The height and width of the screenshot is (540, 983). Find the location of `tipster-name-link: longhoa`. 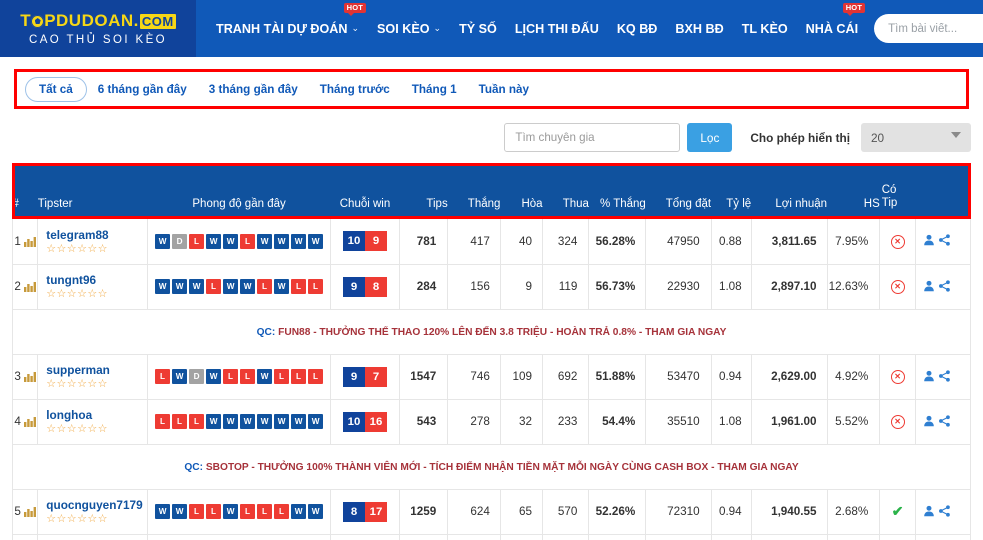

tipster-name-link: longhoa is located at coordinates (96, 415).